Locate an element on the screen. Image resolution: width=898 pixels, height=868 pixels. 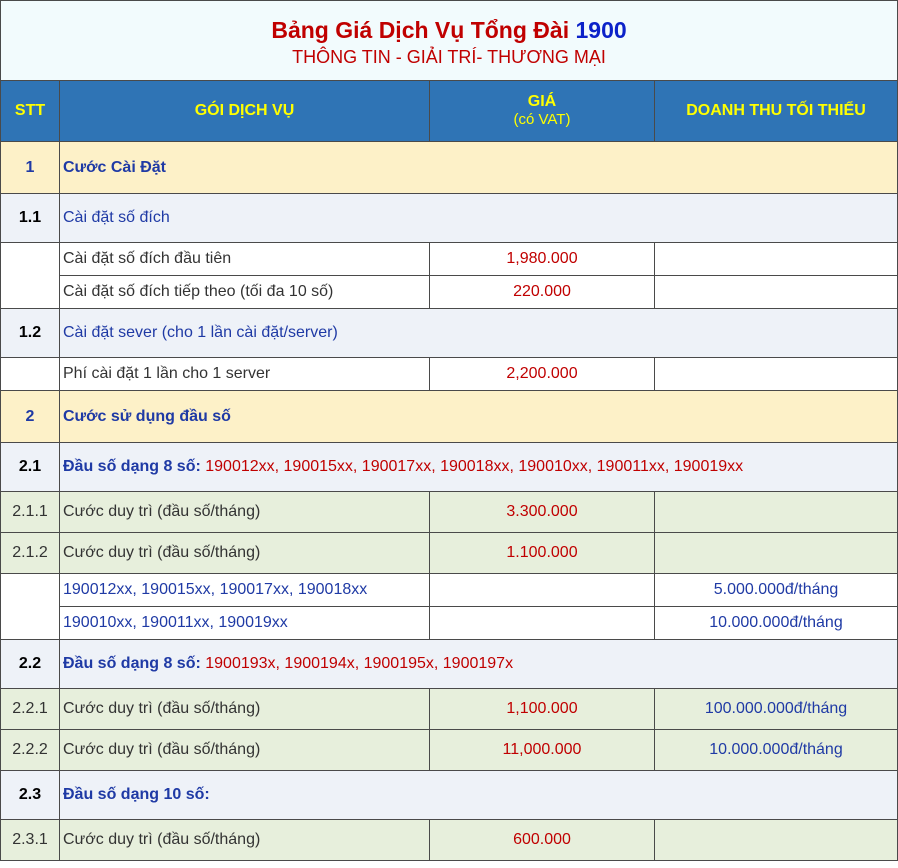
row-stt: 2.2.1 is located at coordinates (30, 709).